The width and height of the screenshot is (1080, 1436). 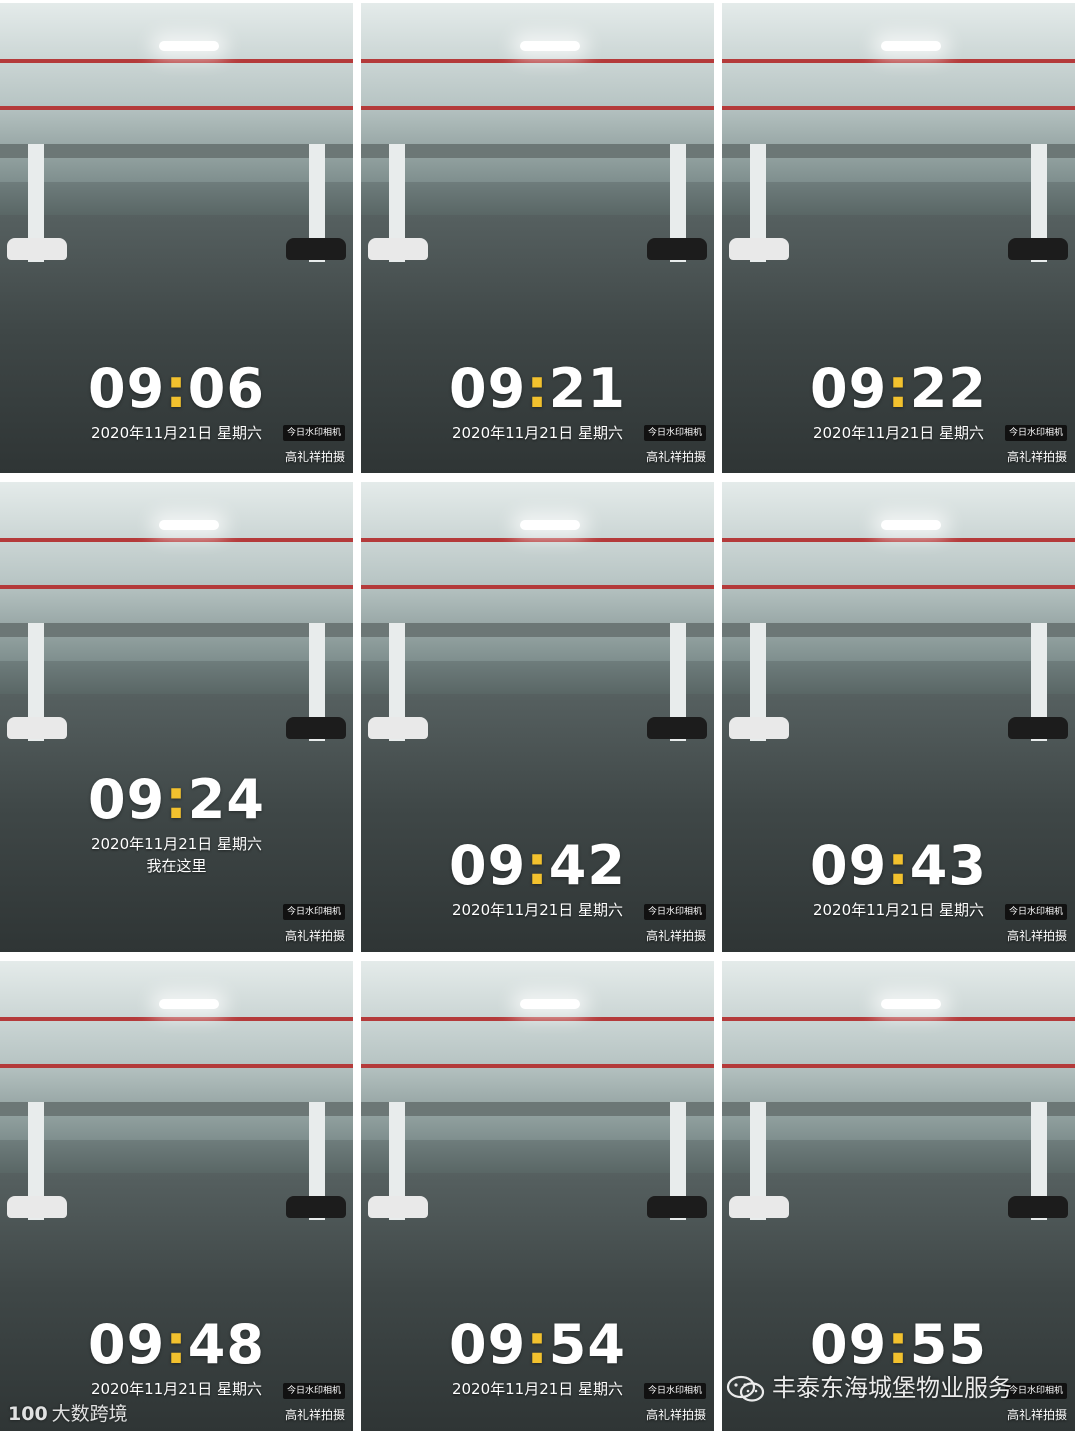 What do you see at coordinates (176, 238) in the screenshot?
I see `parking-photo: 09:06 2020年11月21日 星期六 今日水印相机 高礼祥拍摄` at bounding box center [176, 238].